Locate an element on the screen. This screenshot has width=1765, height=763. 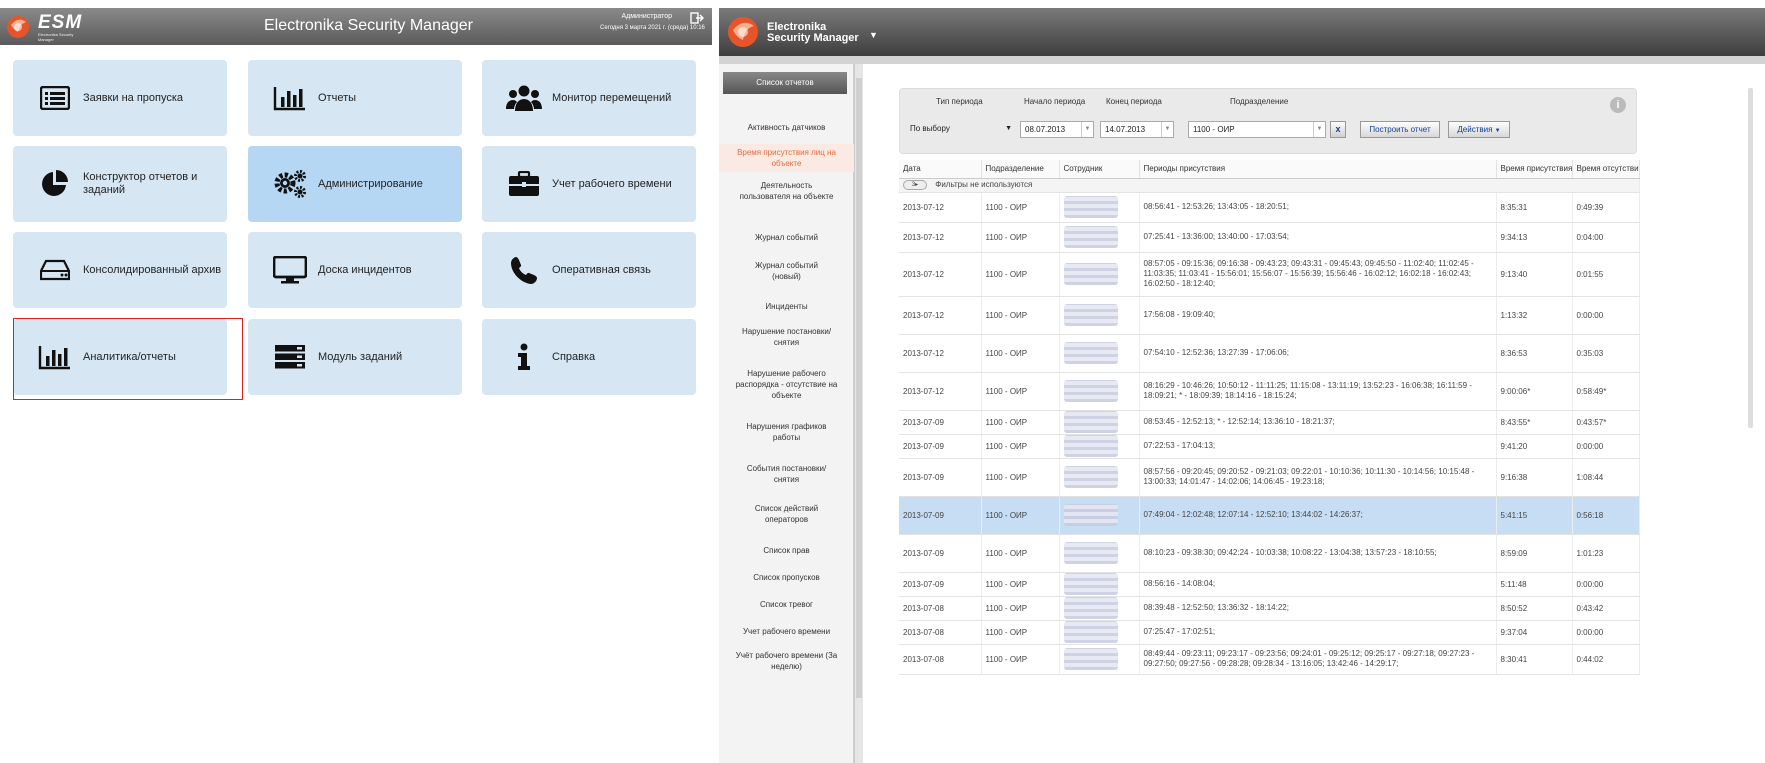
actions-button: Действия ▼ is located at coordinates (1479, 129).